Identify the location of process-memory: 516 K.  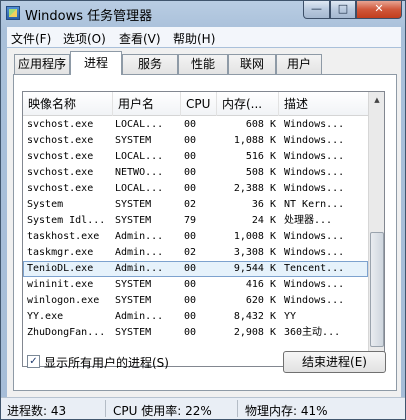
(260, 156).